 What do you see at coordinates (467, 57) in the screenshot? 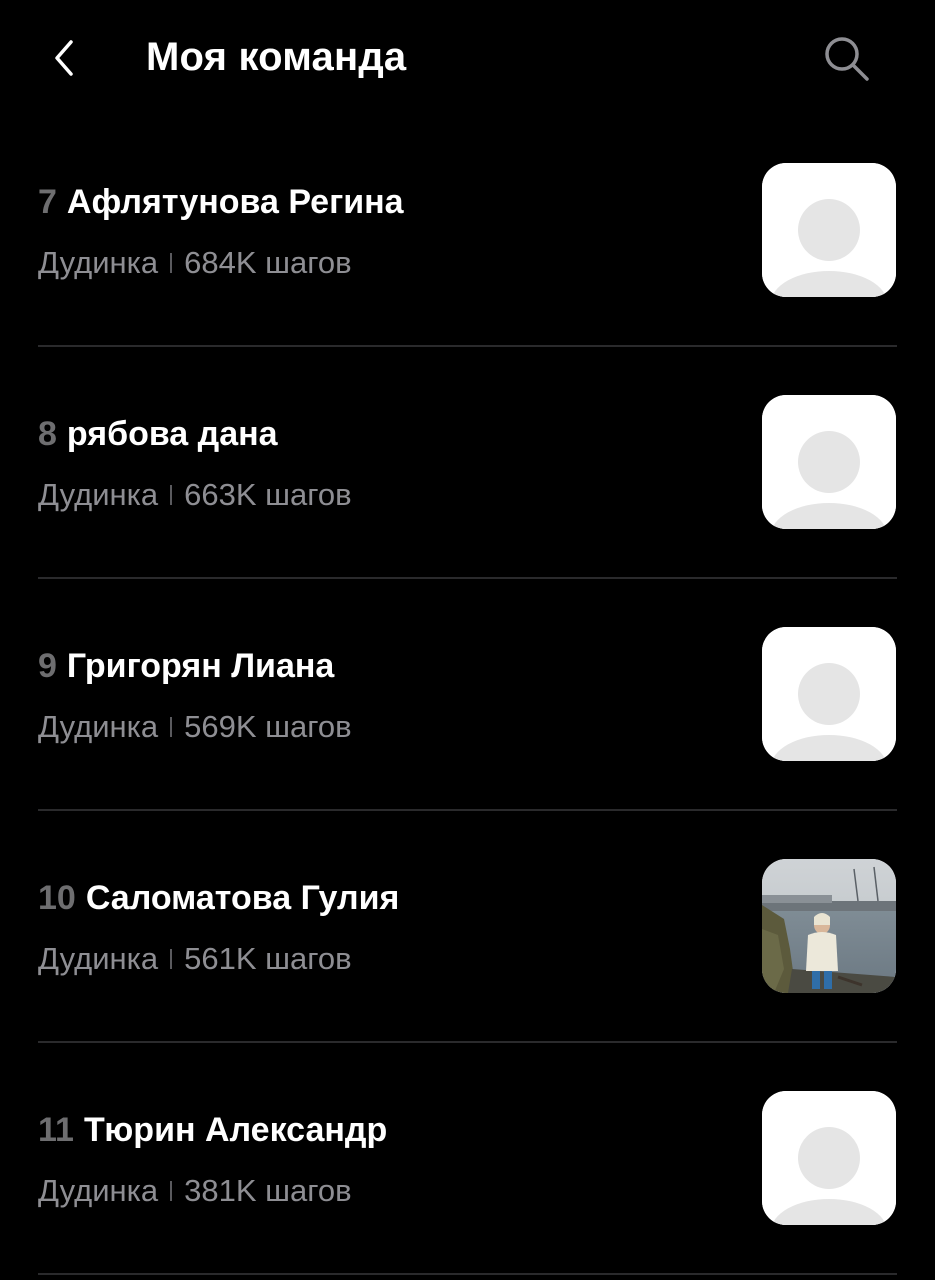
I see `header-bar: Моя команда` at bounding box center [467, 57].